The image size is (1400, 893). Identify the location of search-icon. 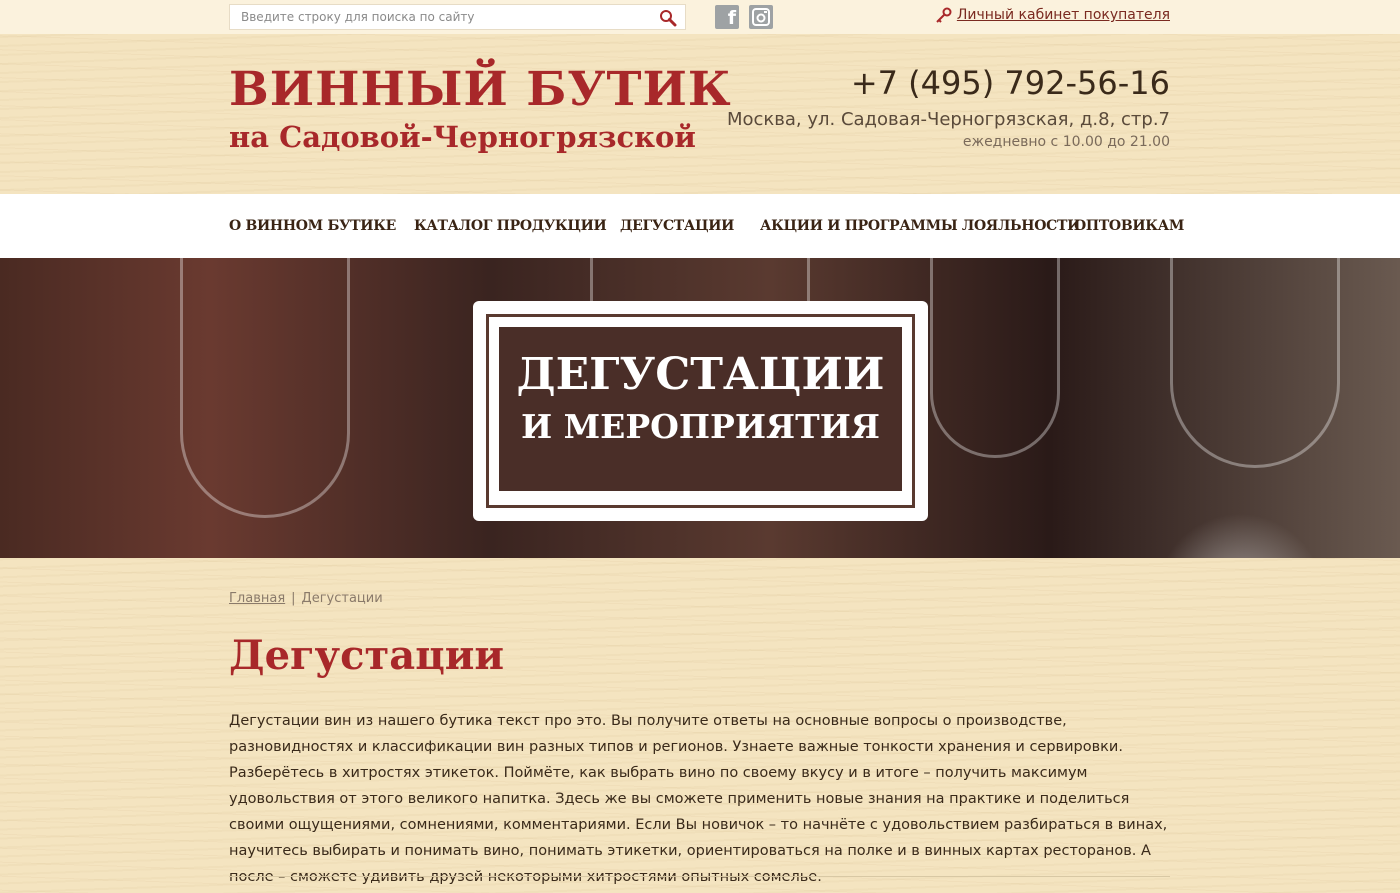
(668, 18).